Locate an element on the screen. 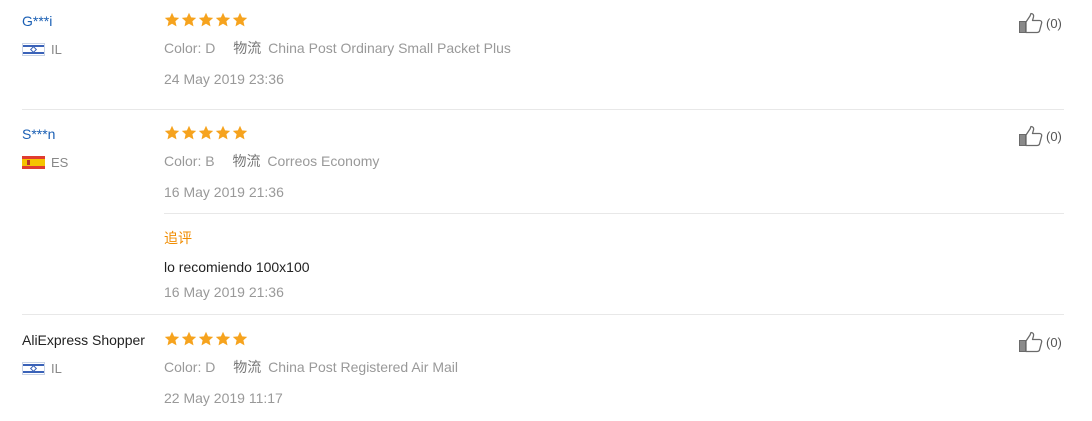 This screenshot has height=421, width=1092. reviewer-name: G***i is located at coordinates (37, 21).